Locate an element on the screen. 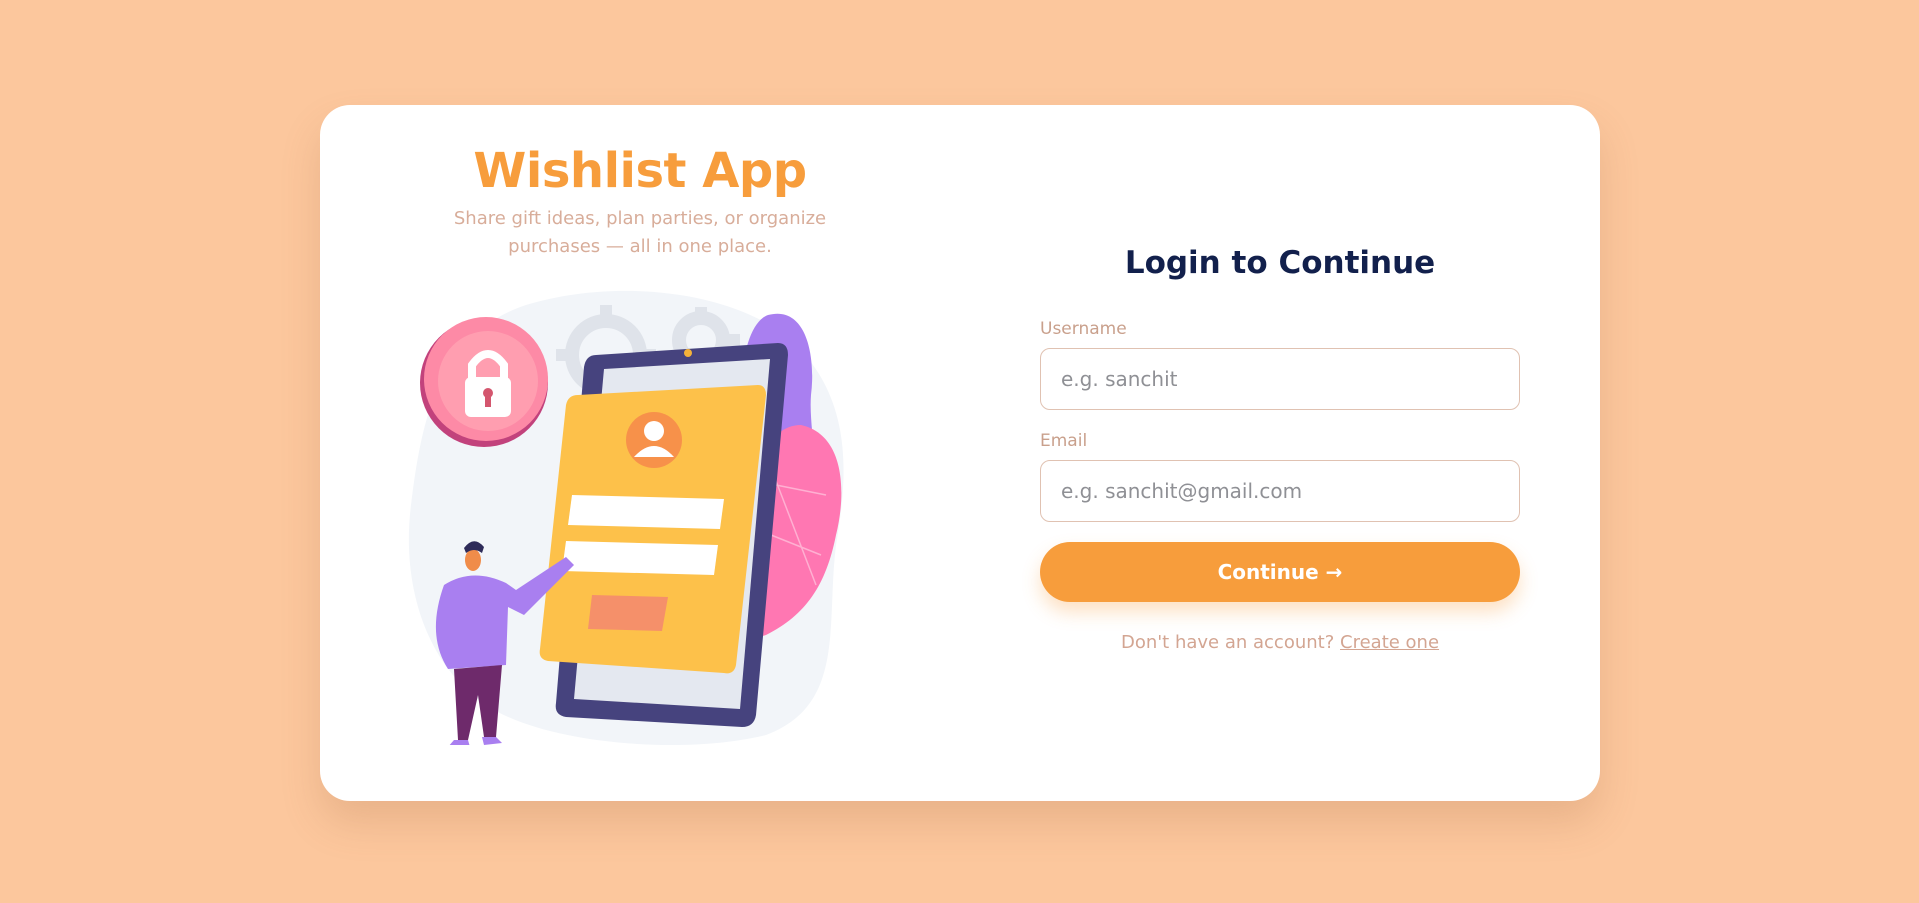 Image resolution: width=1919 pixels, height=903 pixels. phone-login-illustration is located at coordinates (626, 517).